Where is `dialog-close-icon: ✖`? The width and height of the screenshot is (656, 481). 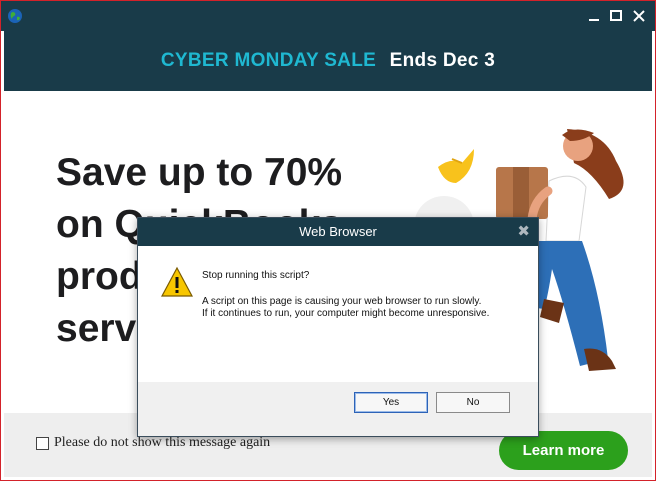 dialog-close-icon: ✖ is located at coordinates (523, 232).